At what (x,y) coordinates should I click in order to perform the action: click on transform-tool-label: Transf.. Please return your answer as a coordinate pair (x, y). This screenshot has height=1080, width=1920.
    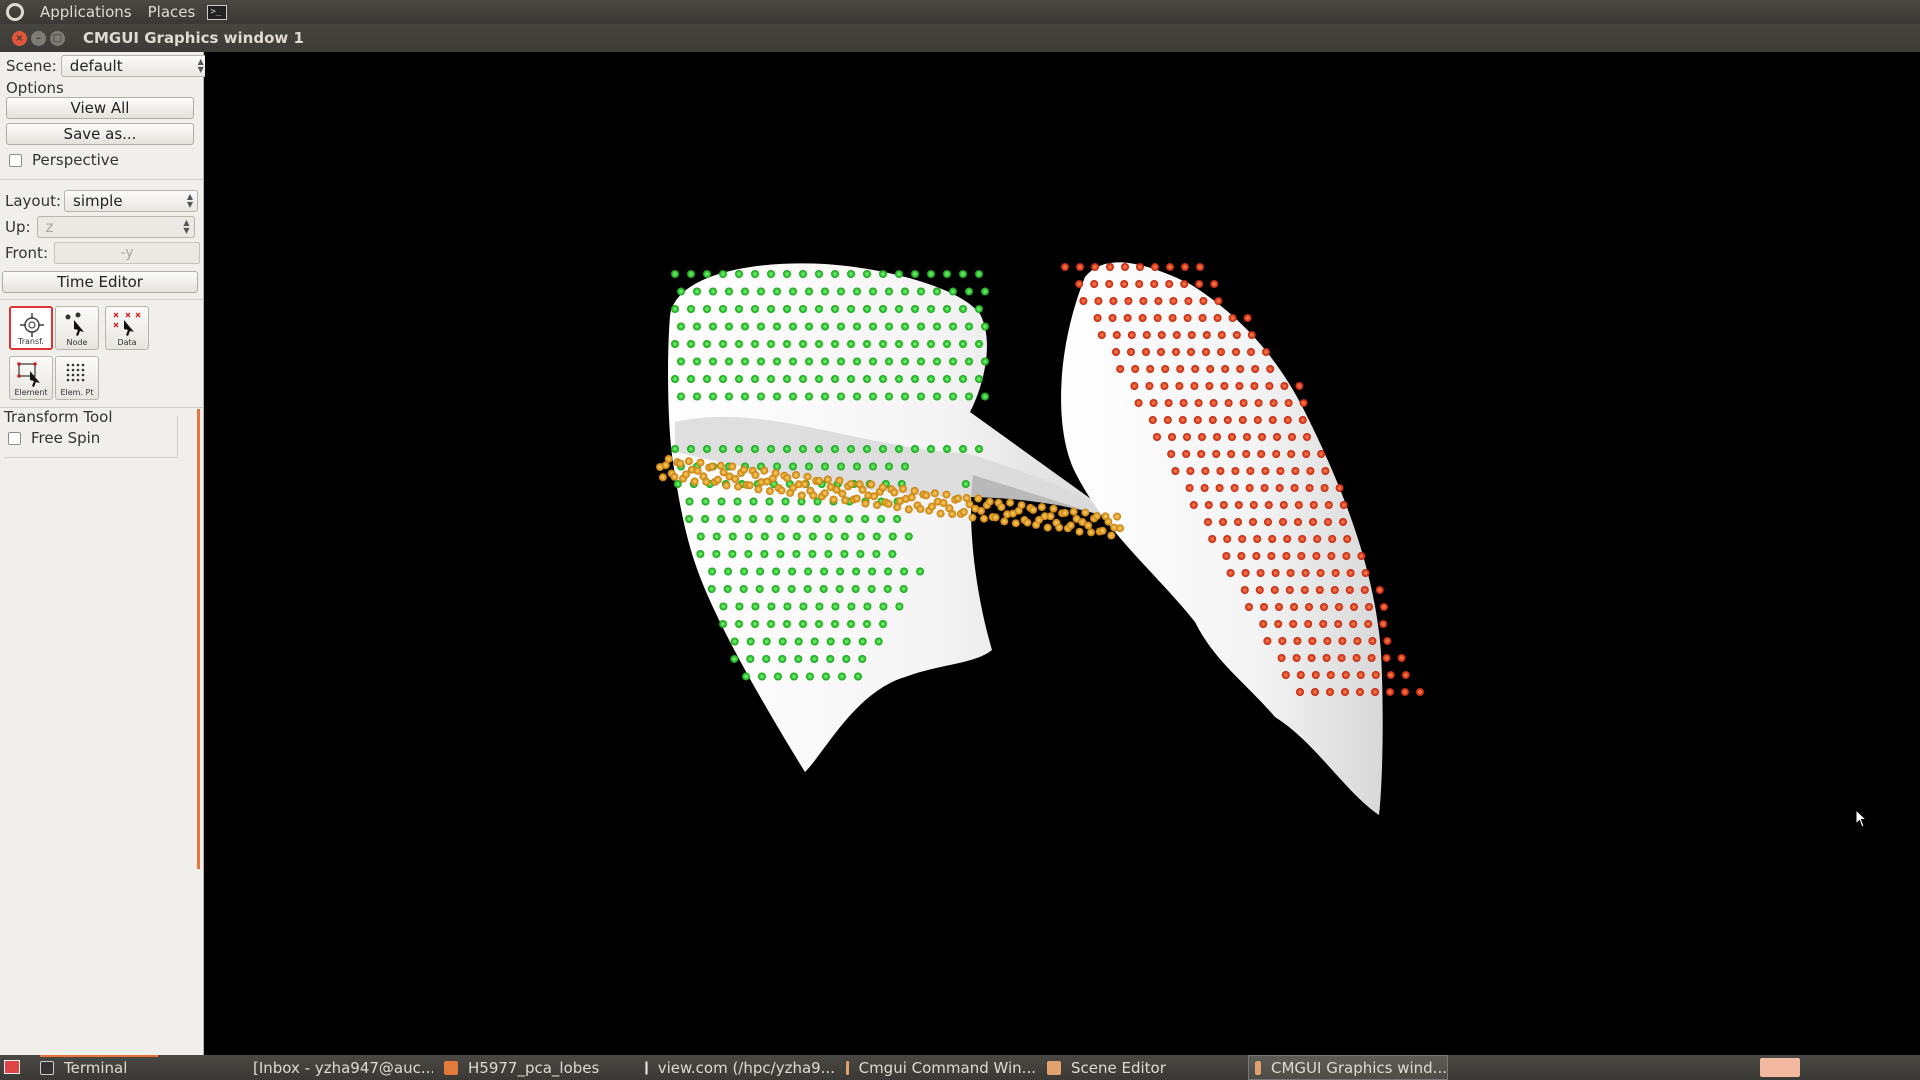
    Looking at the image, I should click on (31, 341).